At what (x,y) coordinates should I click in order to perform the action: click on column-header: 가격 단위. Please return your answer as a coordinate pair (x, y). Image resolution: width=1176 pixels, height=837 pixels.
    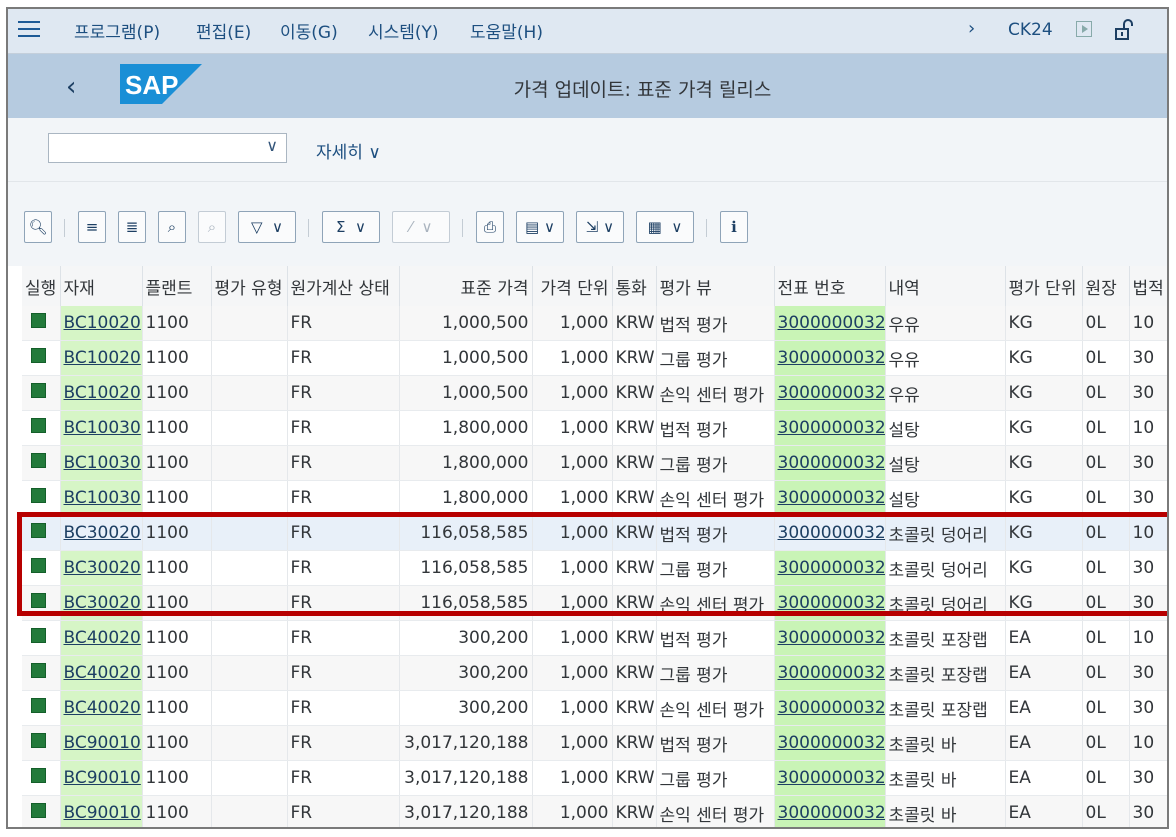
    Looking at the image, I should click on (572, 286).